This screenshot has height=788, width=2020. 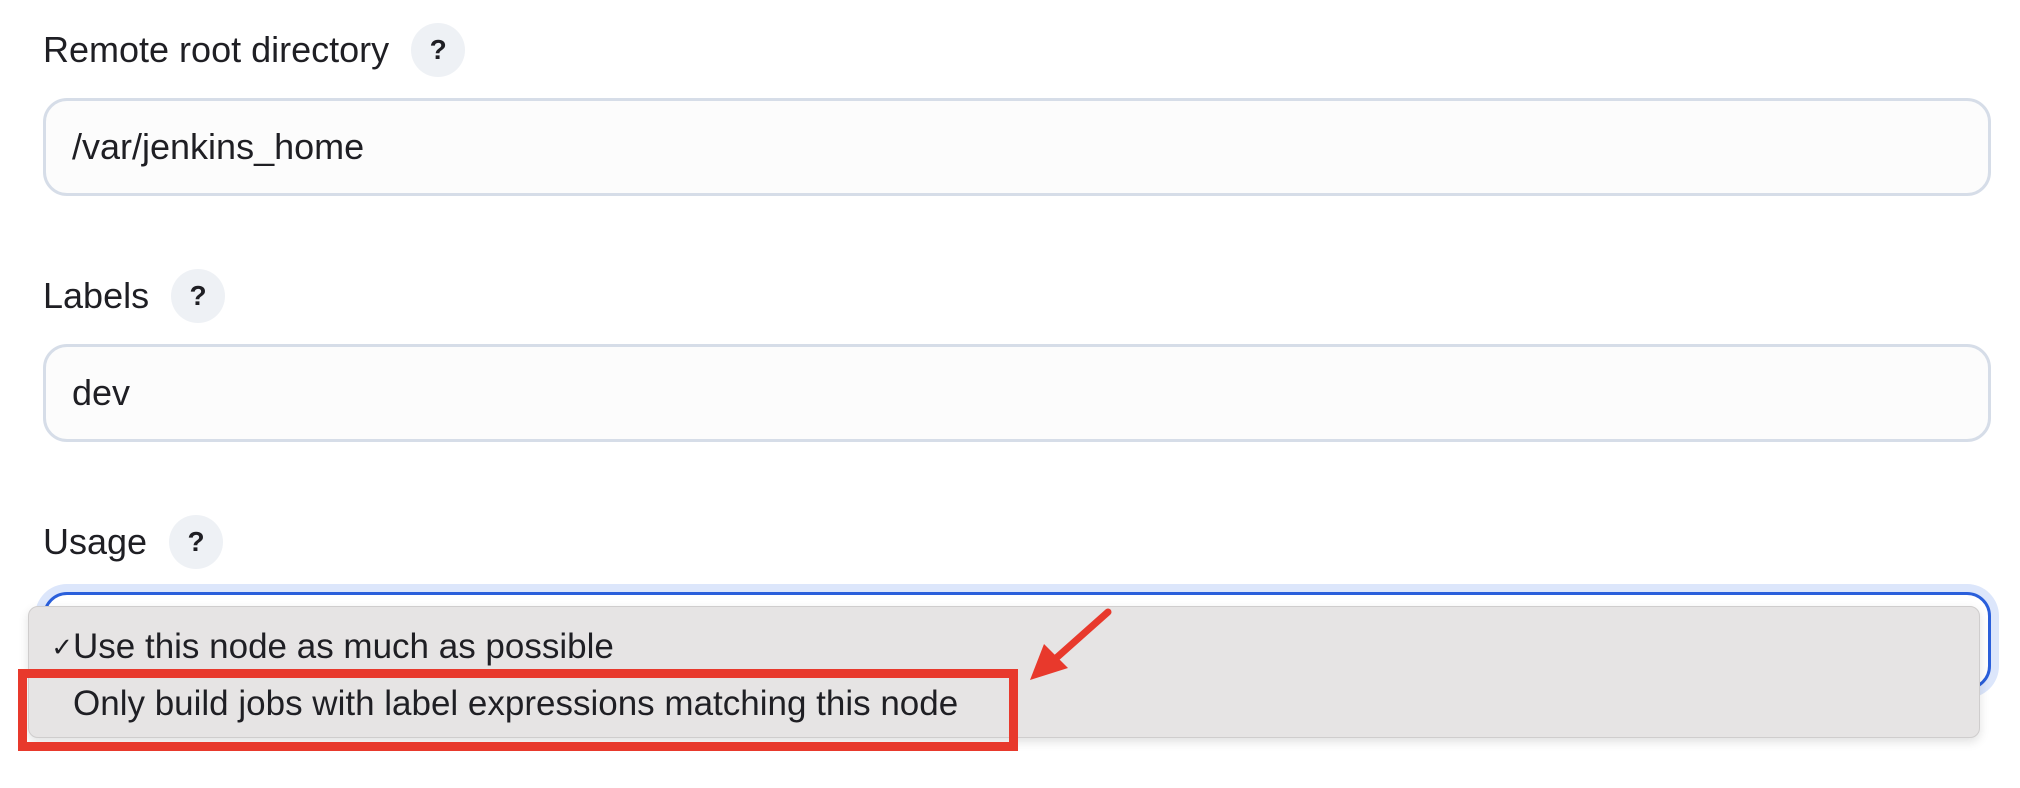 I want to click on usage-help-icon: ?, so click(x=196, y=542).